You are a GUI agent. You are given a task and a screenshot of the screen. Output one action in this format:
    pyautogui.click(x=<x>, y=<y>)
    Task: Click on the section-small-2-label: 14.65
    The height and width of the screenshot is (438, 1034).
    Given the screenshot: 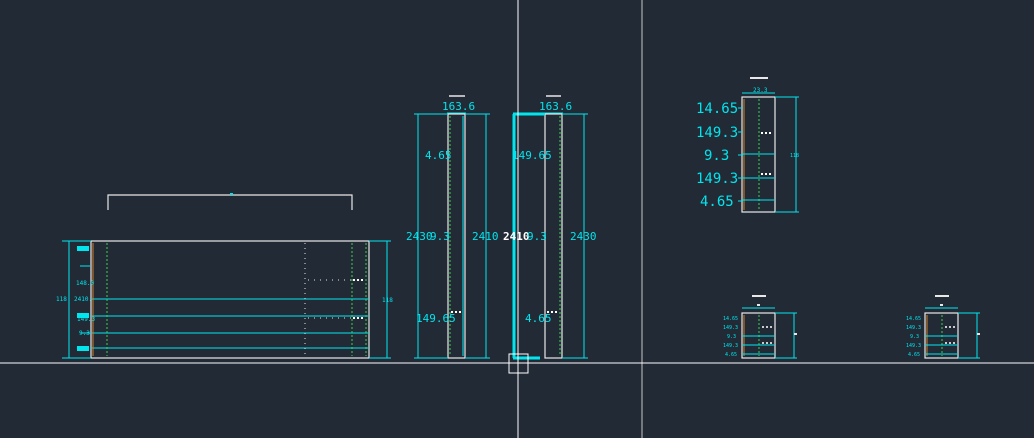 What is the action you would take?
    pyautogui.click(x=913, y=319)
    